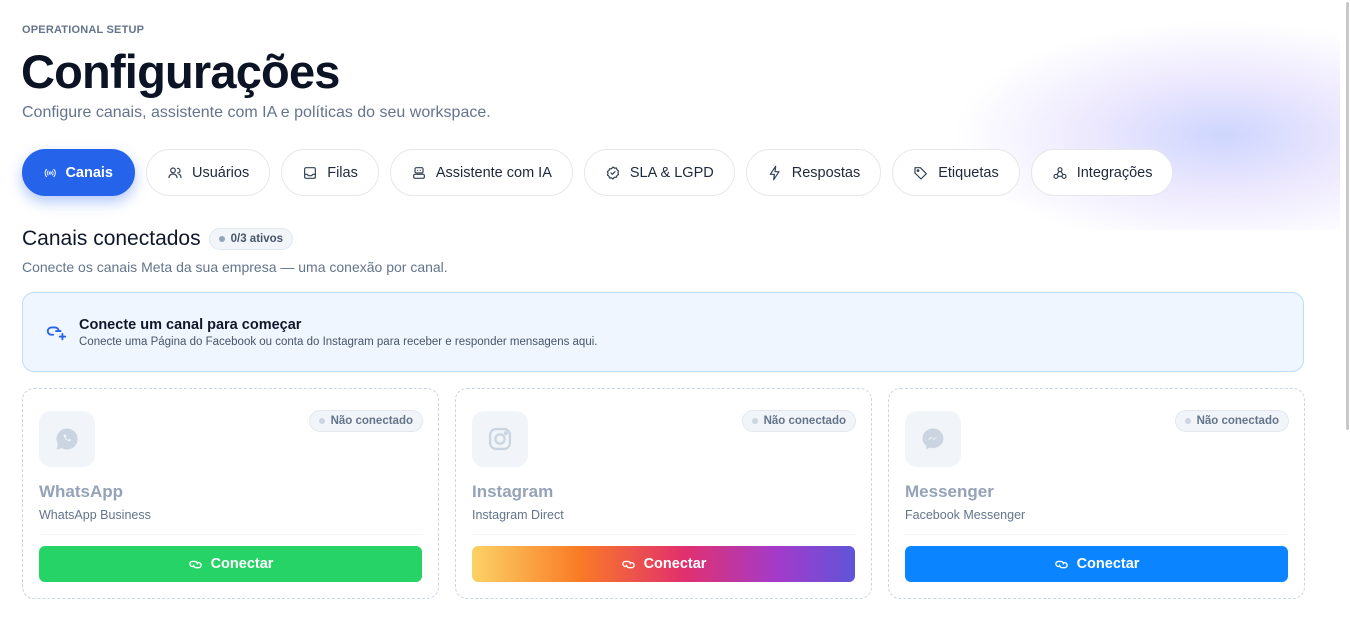  I want to click on tab-etiquetas: Etiquetas, so click(956, 172).